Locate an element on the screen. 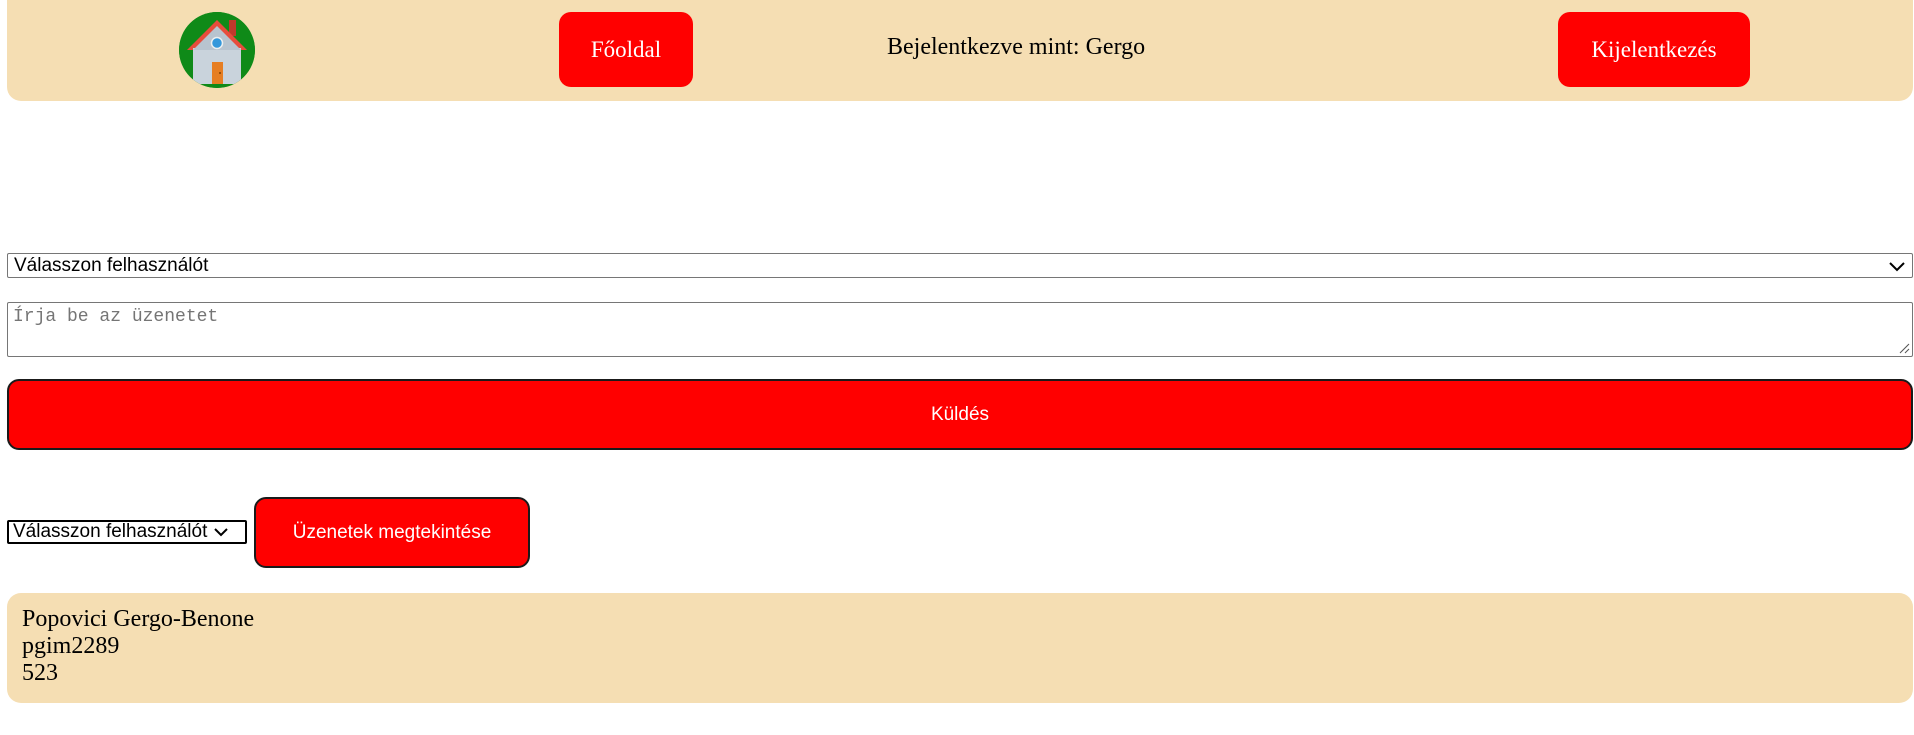 This screenshot has width=1914, height=735. user-number: 523 is located at coordinates (40, 673).